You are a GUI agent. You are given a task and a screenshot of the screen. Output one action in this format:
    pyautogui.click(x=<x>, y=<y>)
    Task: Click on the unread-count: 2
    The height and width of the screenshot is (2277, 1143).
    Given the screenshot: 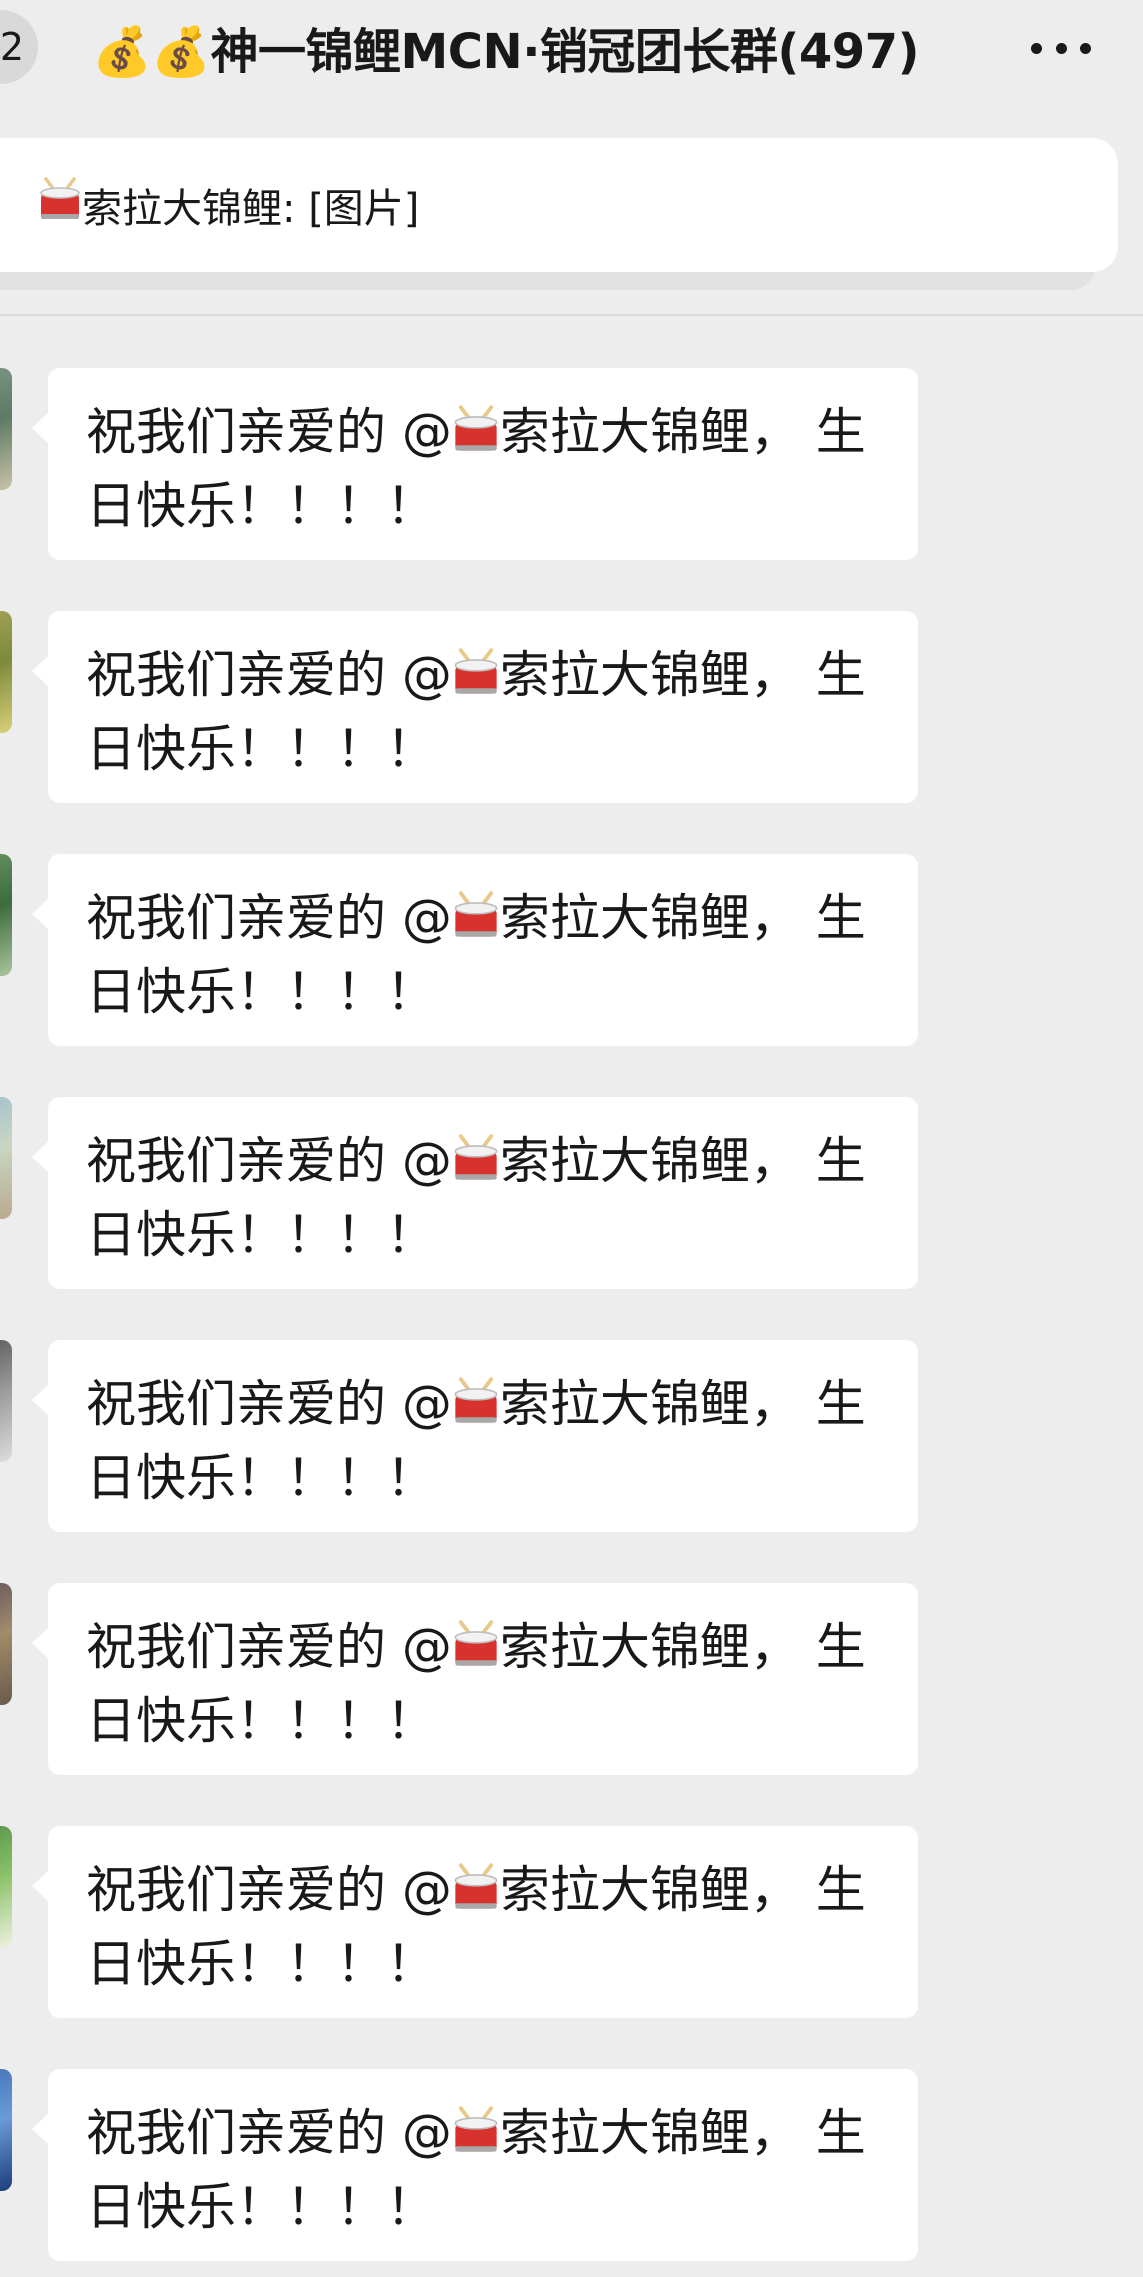 What is the action you would take?
    pyautogui.click(x=12, y=47)
    